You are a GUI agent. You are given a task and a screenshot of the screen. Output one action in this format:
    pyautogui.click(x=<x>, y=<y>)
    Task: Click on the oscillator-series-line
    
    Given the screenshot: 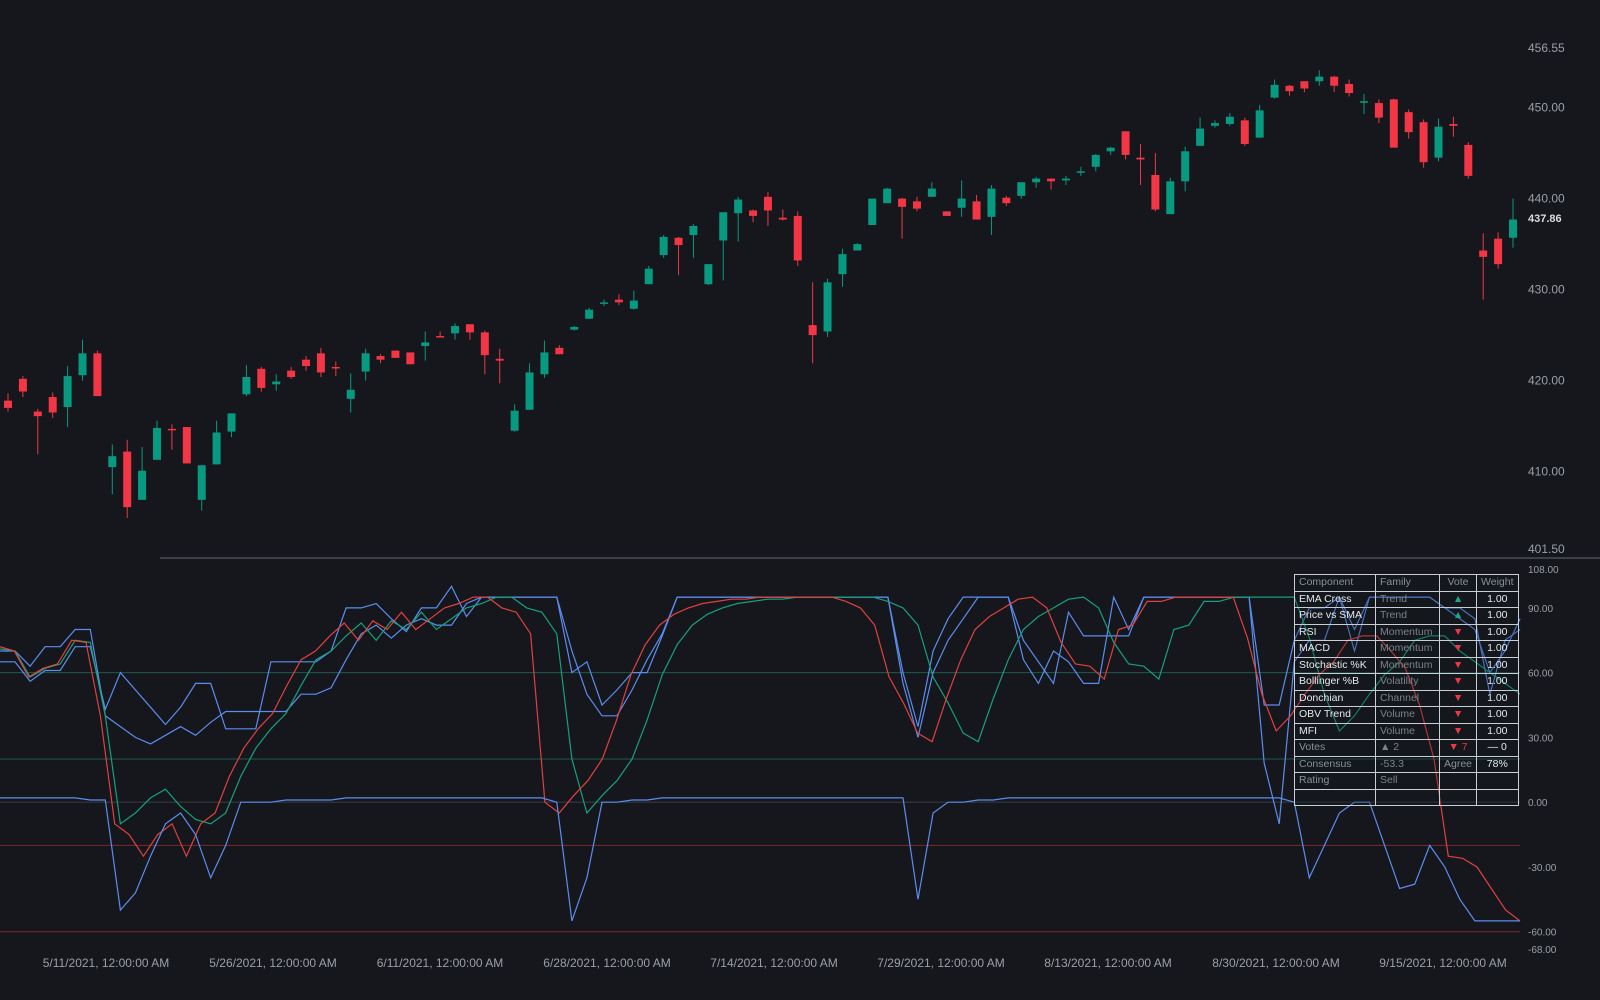 What is the action you would take?
    pyautogui.click(x=760, y=859)
    